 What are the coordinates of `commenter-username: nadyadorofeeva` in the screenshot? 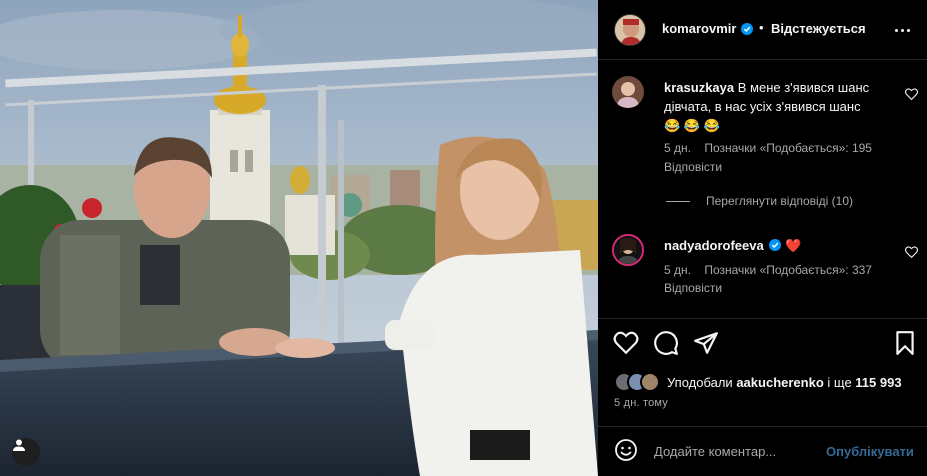 It's located at (714, 245).